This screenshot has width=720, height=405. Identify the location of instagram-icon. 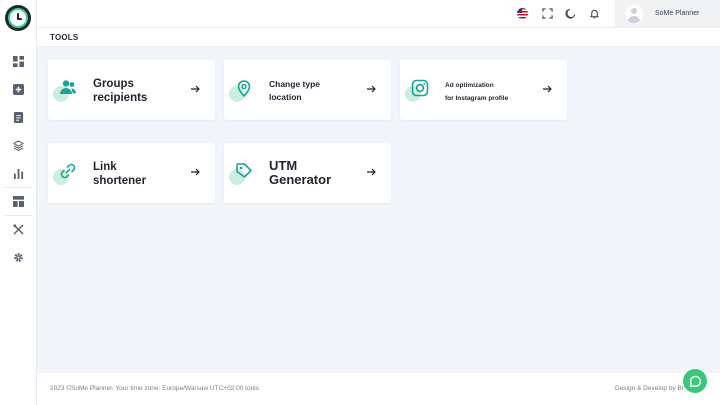
(420, 88).